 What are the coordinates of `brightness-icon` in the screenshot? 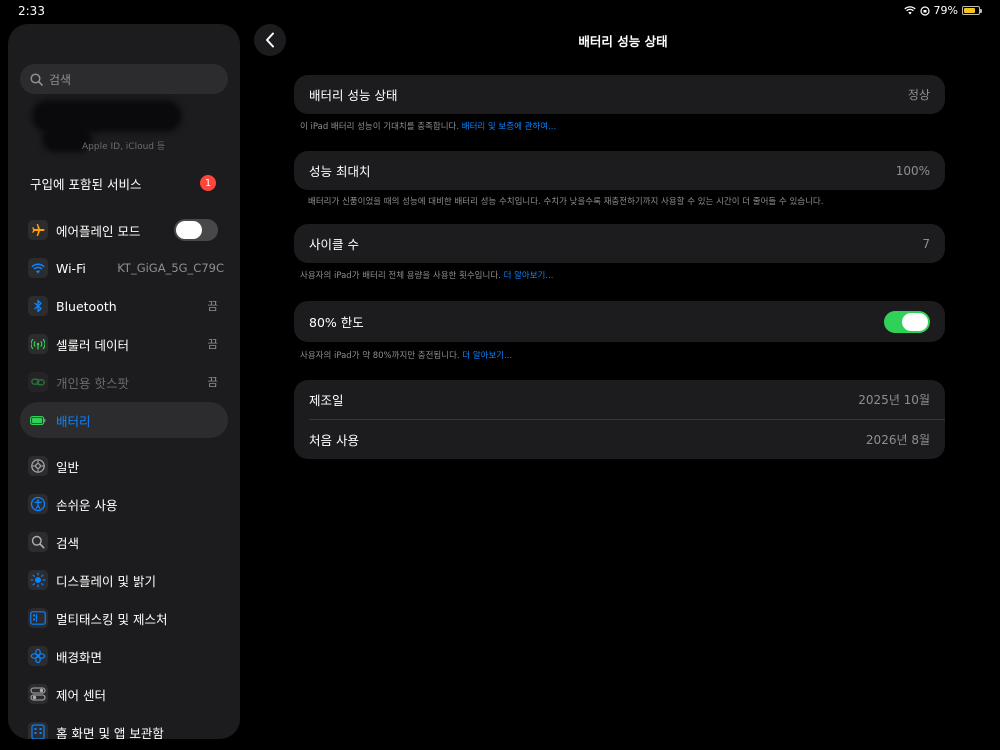 It's located at (38, 580).